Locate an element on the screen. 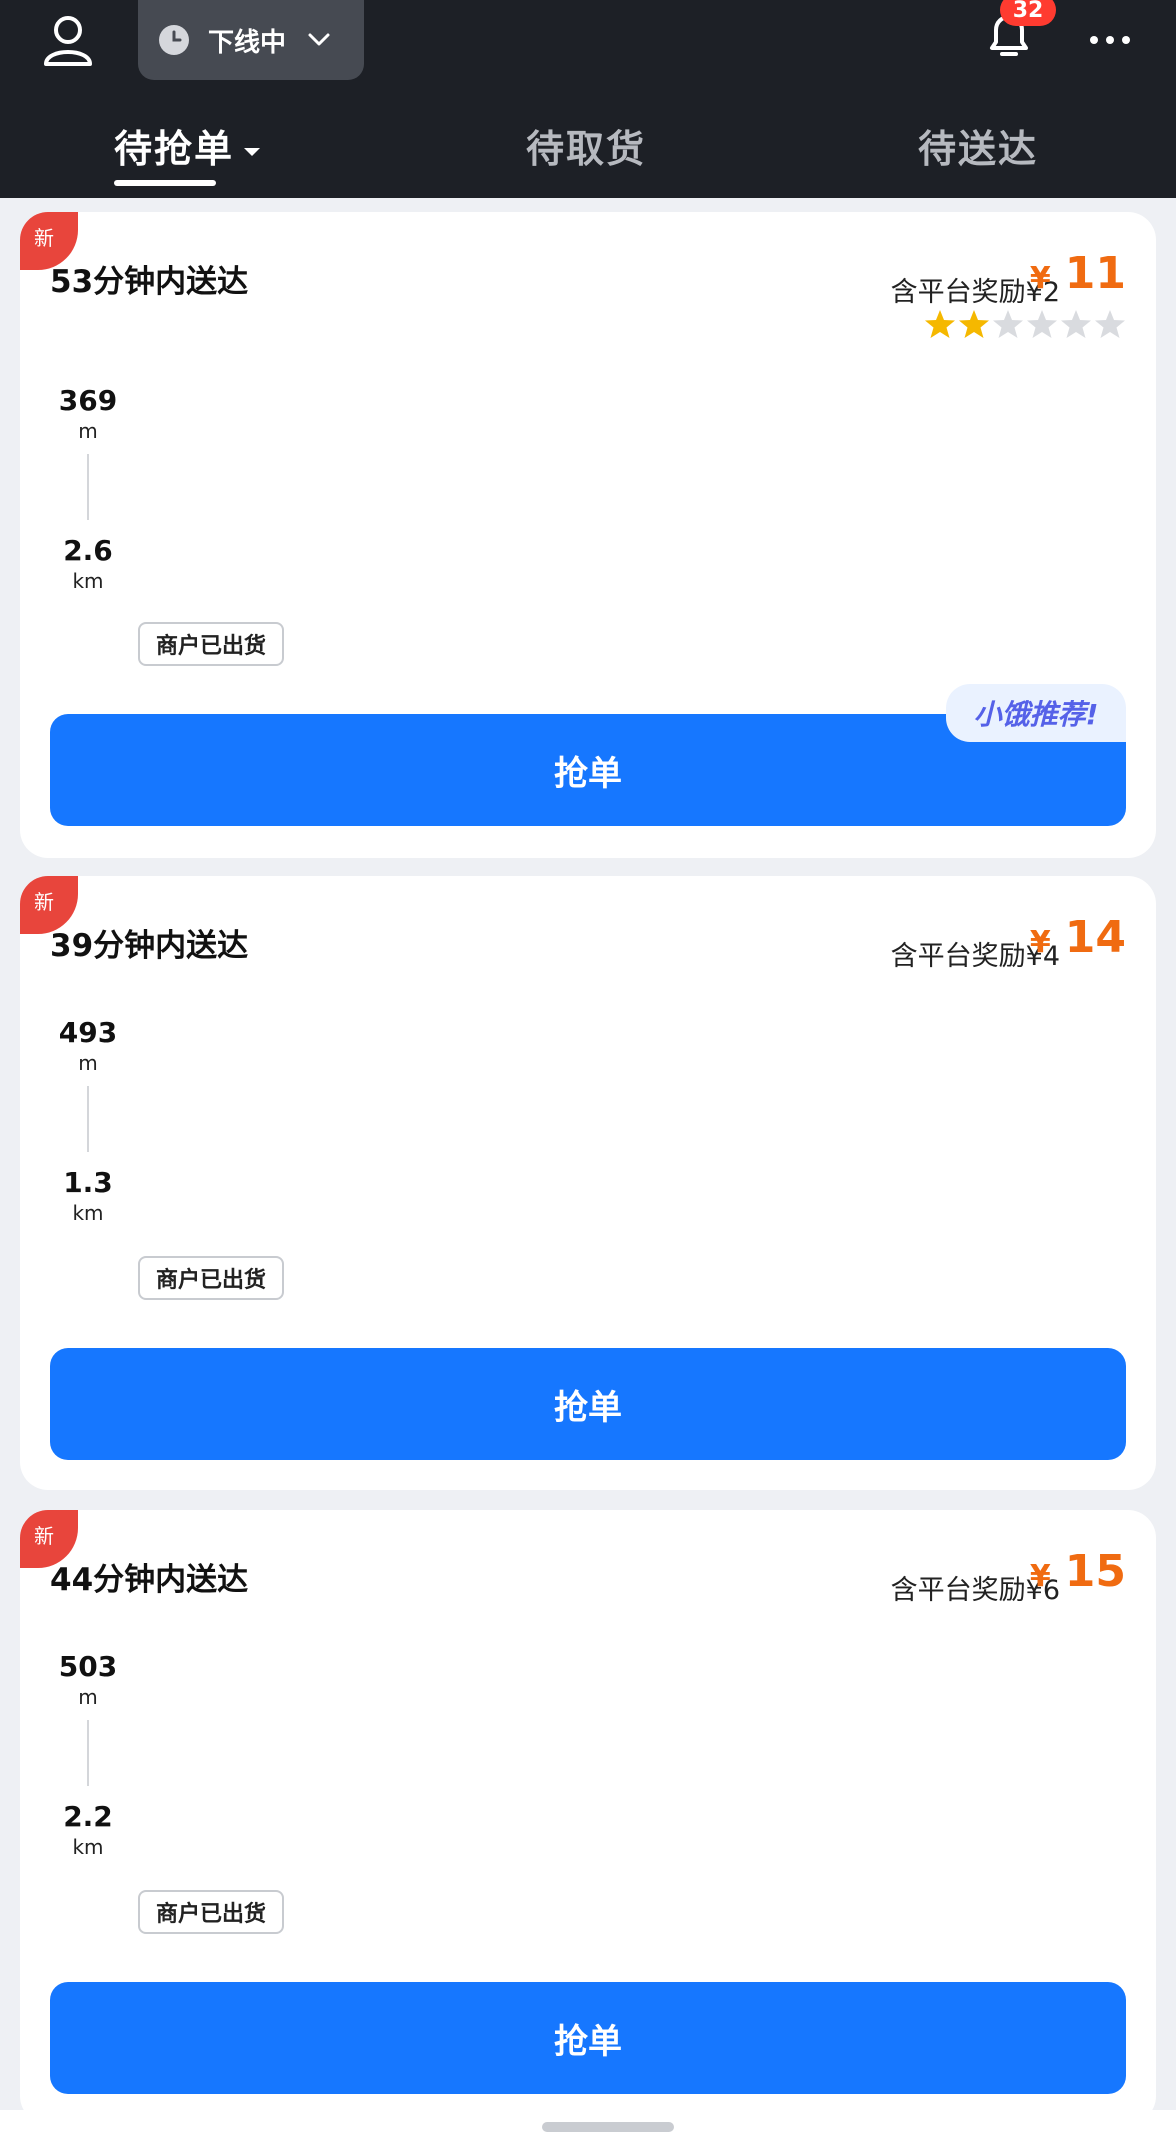 This screenshot has width=1176, height=2154. home-indicator is located at coordinates (608, 2127).